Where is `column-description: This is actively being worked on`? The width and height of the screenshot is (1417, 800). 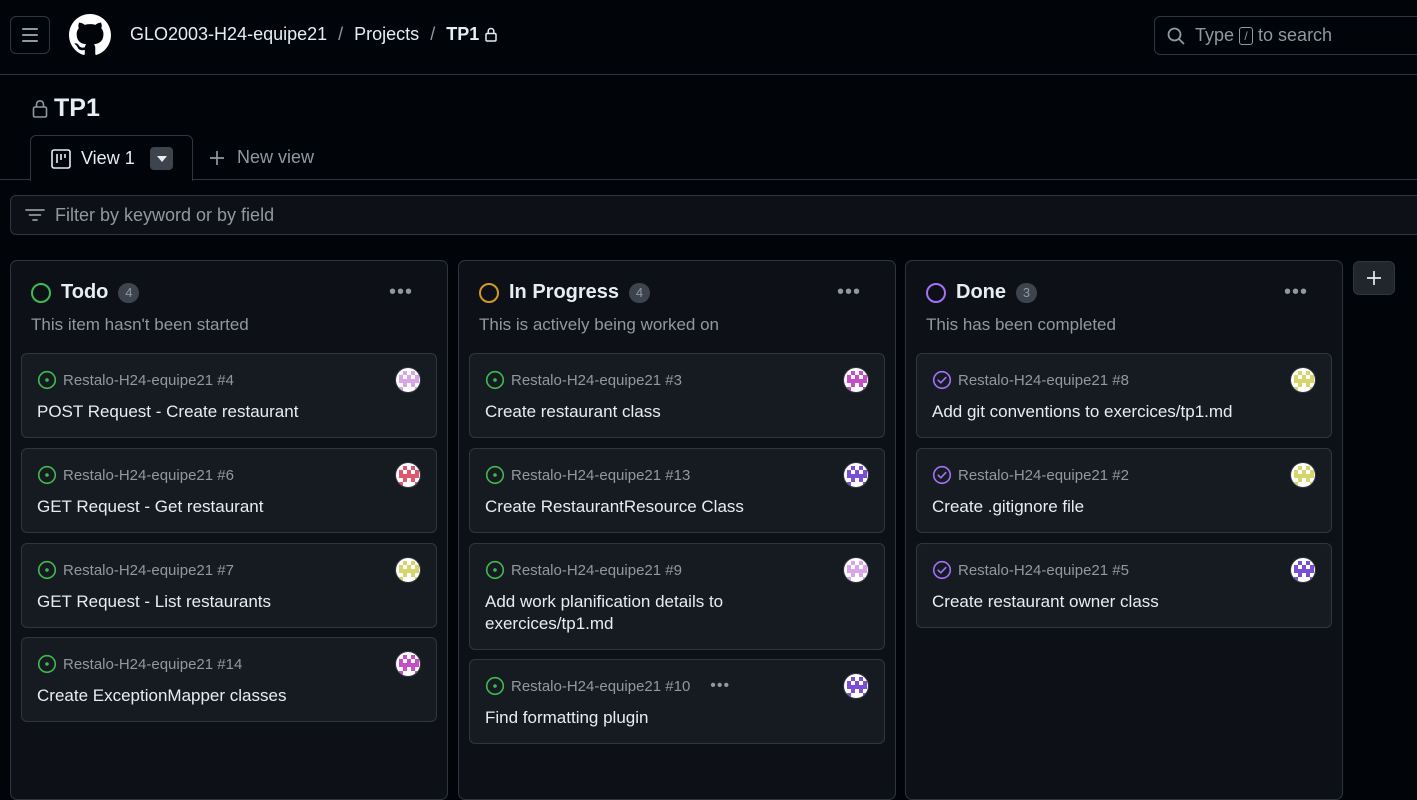
column-description: This is actively being worked on is located at coordinates (599, 324).